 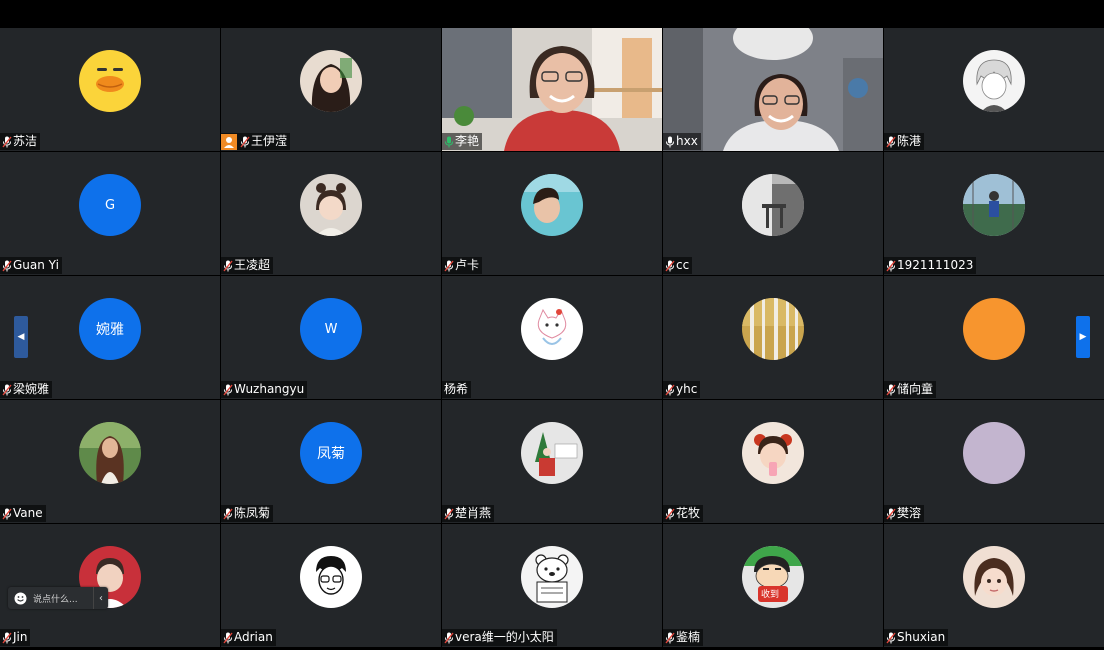 I want to click on participant-name: Wuzhangyu, so click(x=269, y=389).